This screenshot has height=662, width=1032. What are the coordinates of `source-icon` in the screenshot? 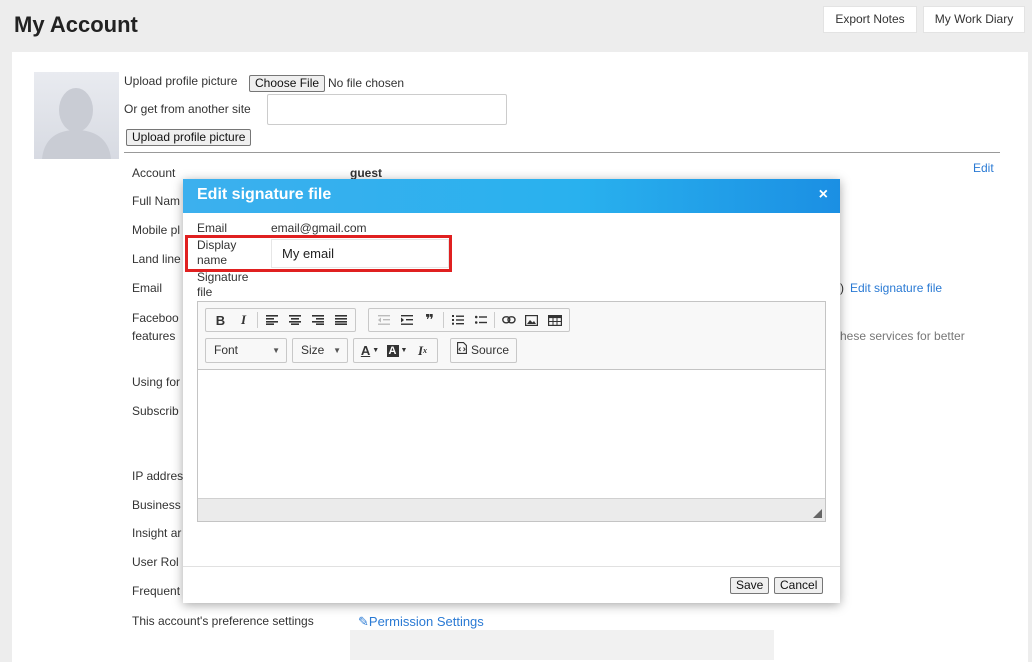 It's located at (462, 350).